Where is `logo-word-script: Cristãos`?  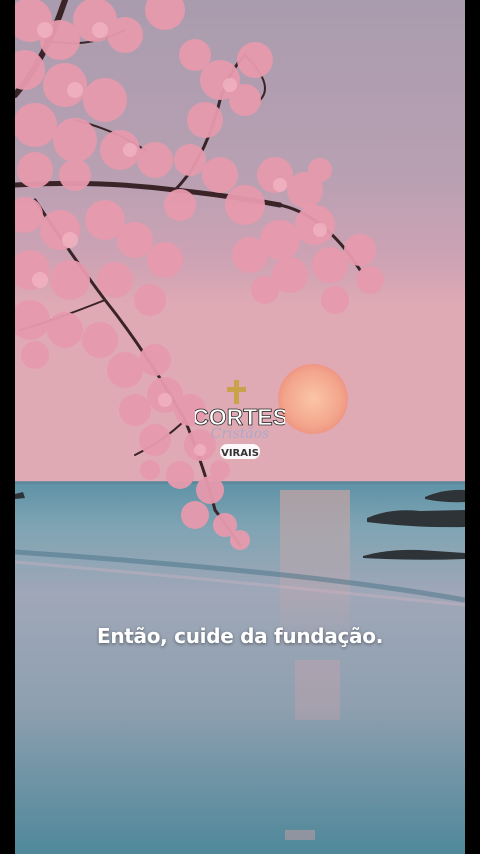
logo-word-script: Cristãos is located at coordinates (240, 434).